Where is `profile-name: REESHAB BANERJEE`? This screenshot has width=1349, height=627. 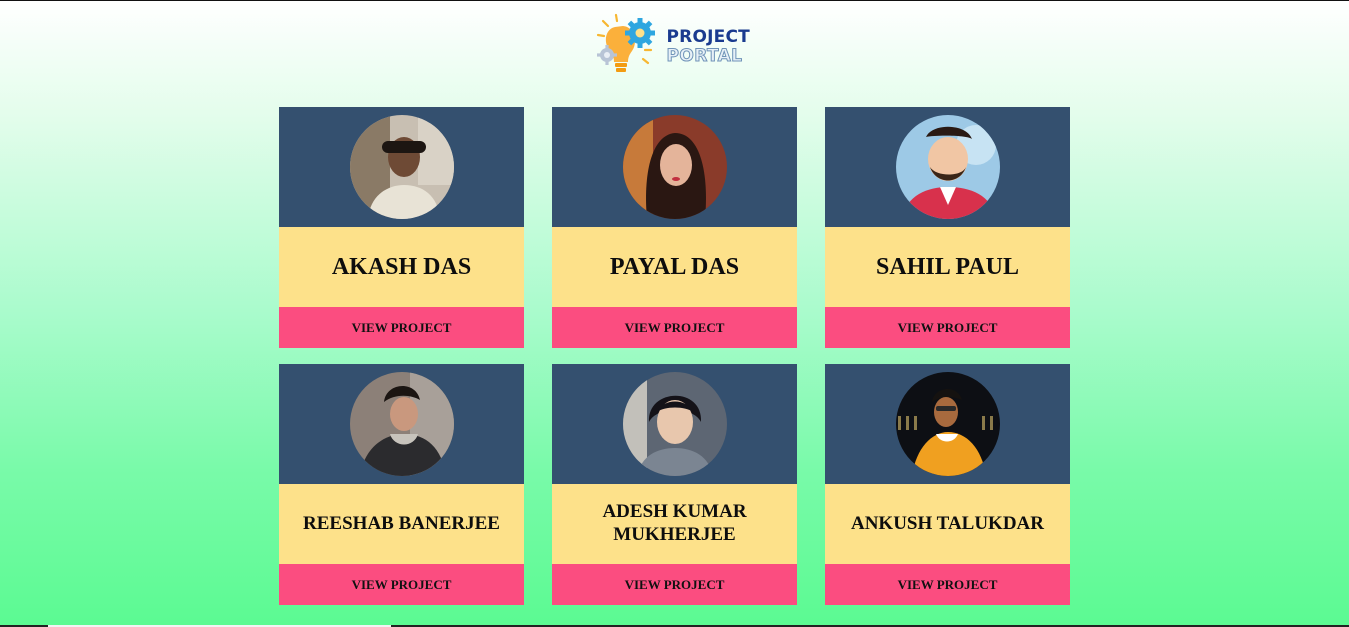
profile-name: REESHAB BANERJEE is located at coordinates (401, 523).